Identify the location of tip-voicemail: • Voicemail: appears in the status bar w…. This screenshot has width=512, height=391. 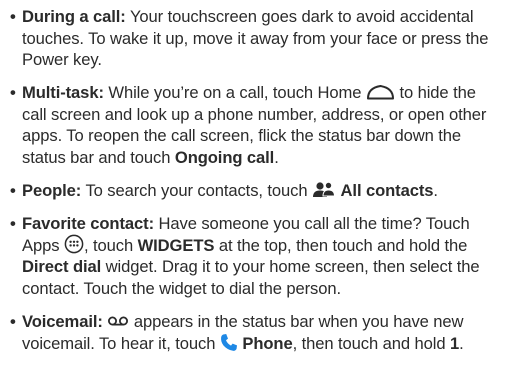
(256, 332).